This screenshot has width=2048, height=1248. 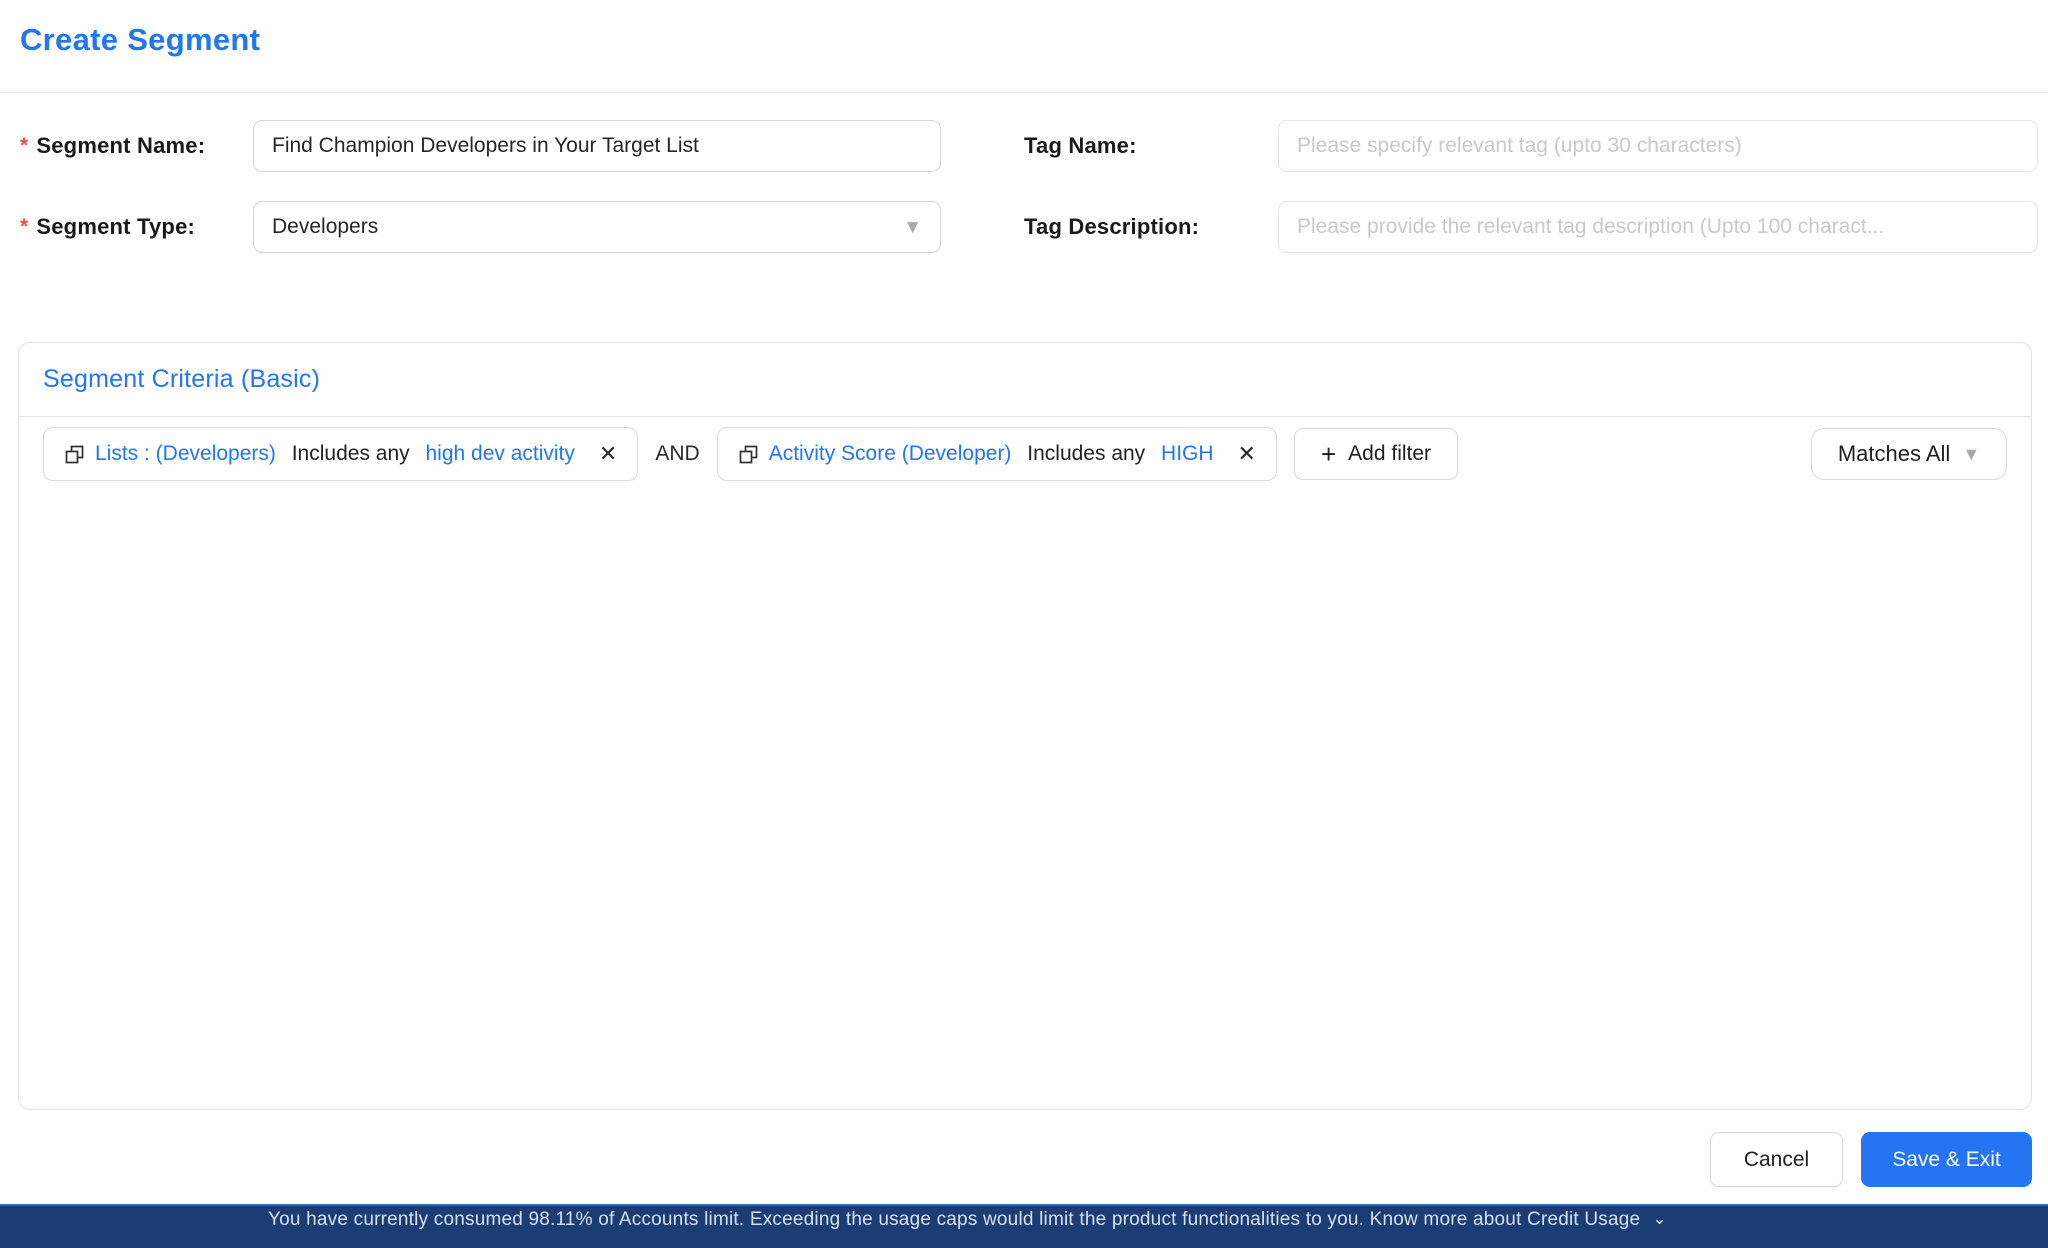 I want to click on segment-name-input, so click(x=597, y=146).